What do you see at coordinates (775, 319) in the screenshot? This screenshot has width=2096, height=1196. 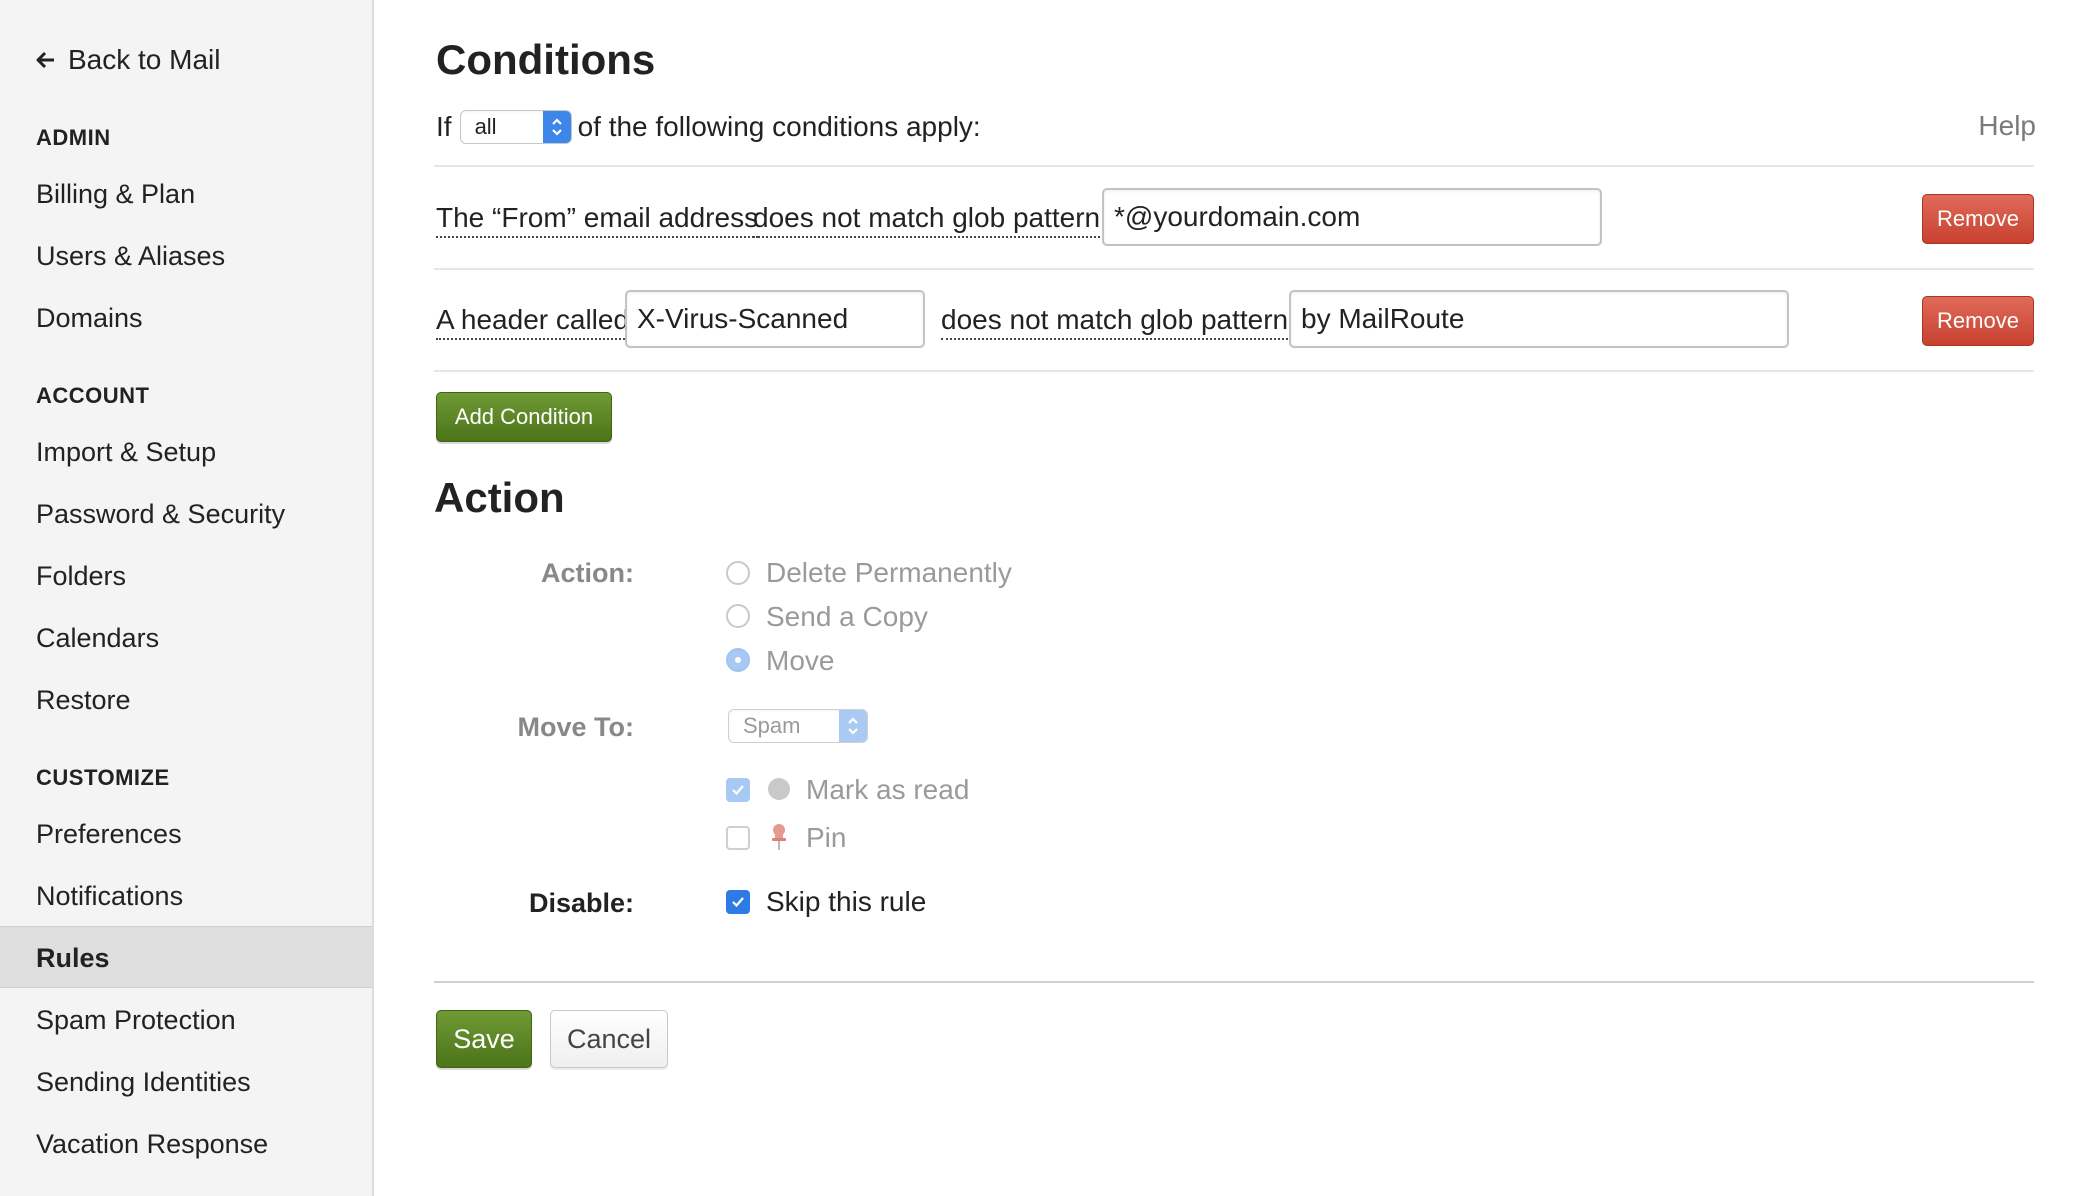 I see `header-name-input: X-Virus-Scanned` at bounding box center [775, 319].